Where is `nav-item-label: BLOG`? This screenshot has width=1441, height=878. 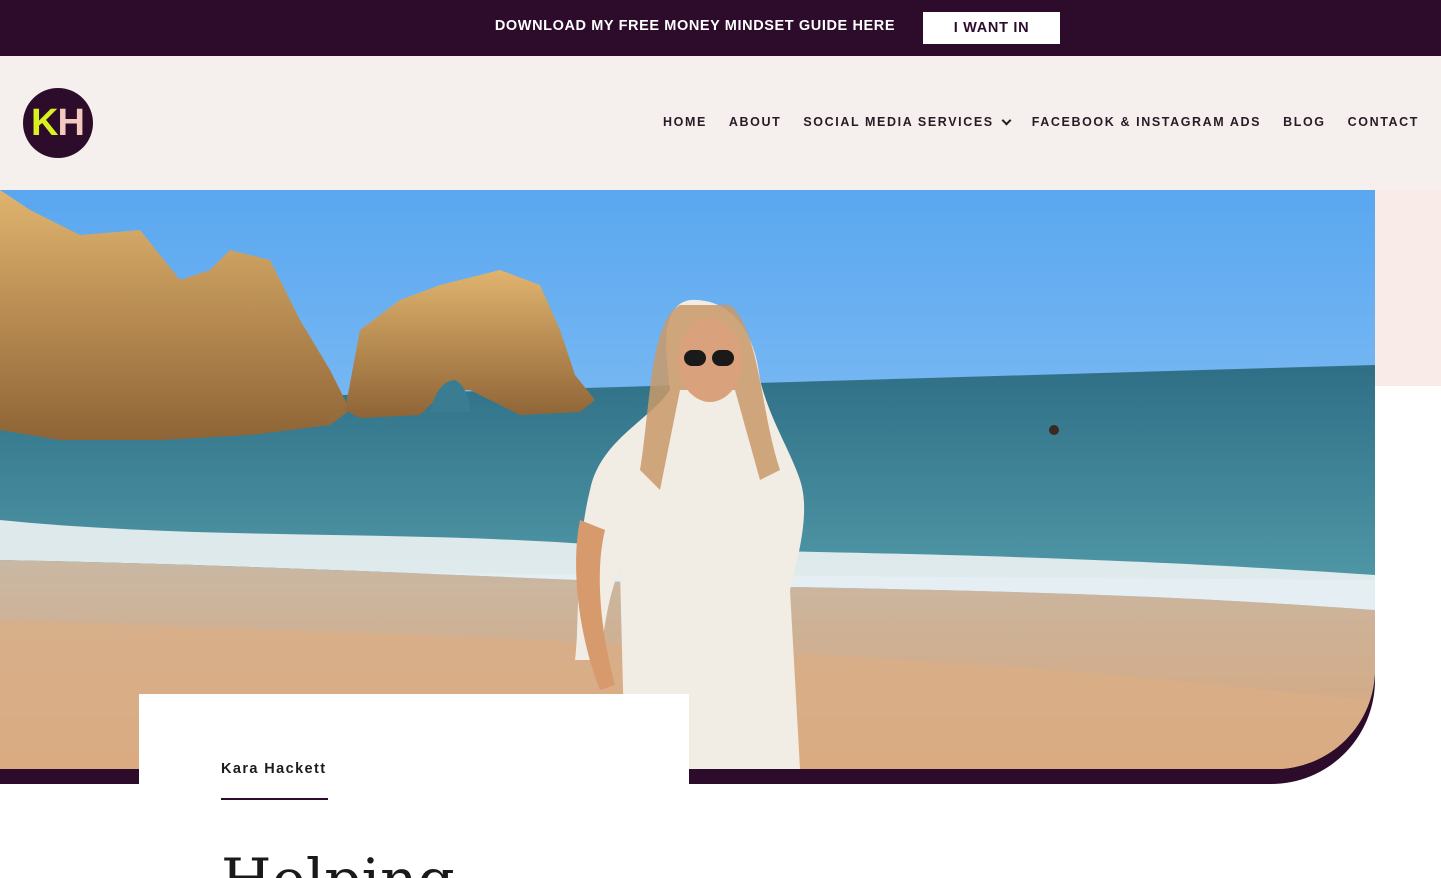 nav-item-label: BLOG is located at coordinates (1304, 122).